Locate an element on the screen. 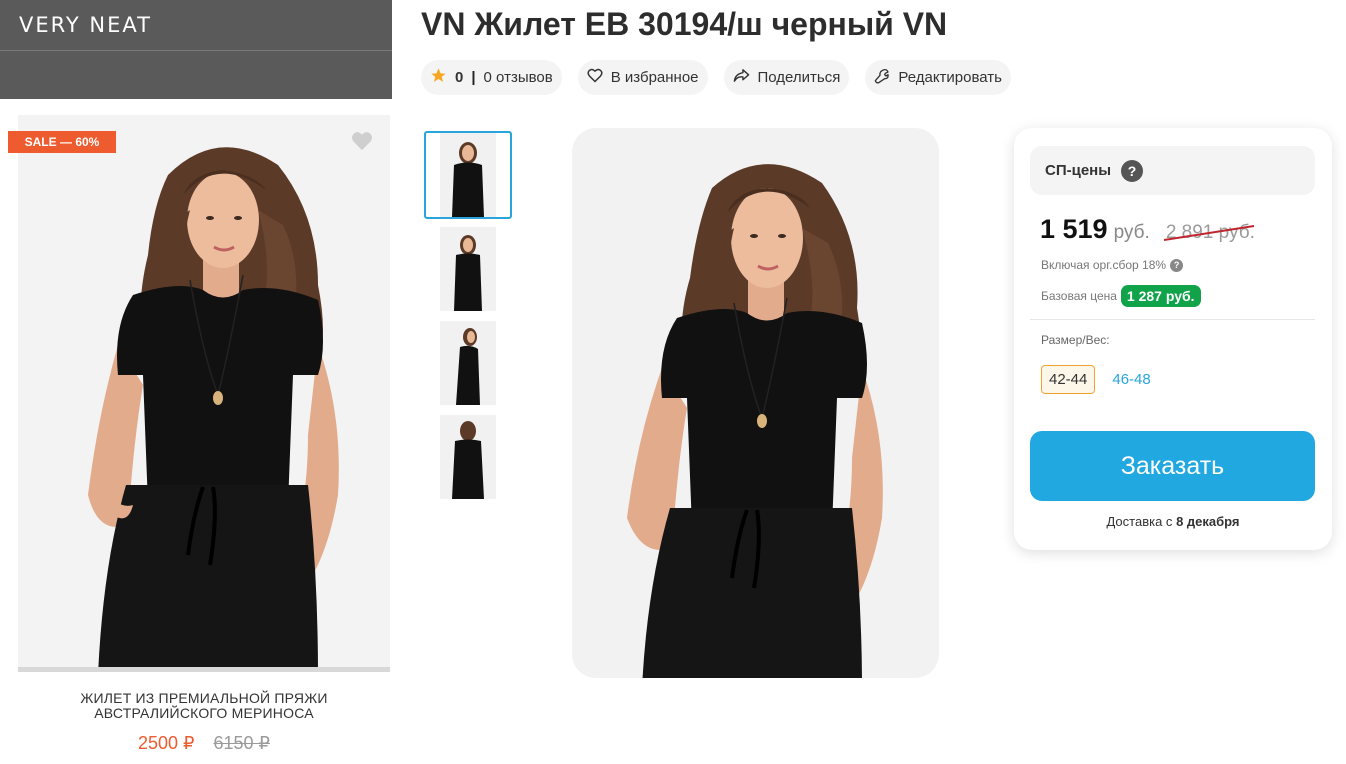 This screenshot has height=764, width=1346. base-price-label: Базовая цена is located at coordinates (1079, 296).